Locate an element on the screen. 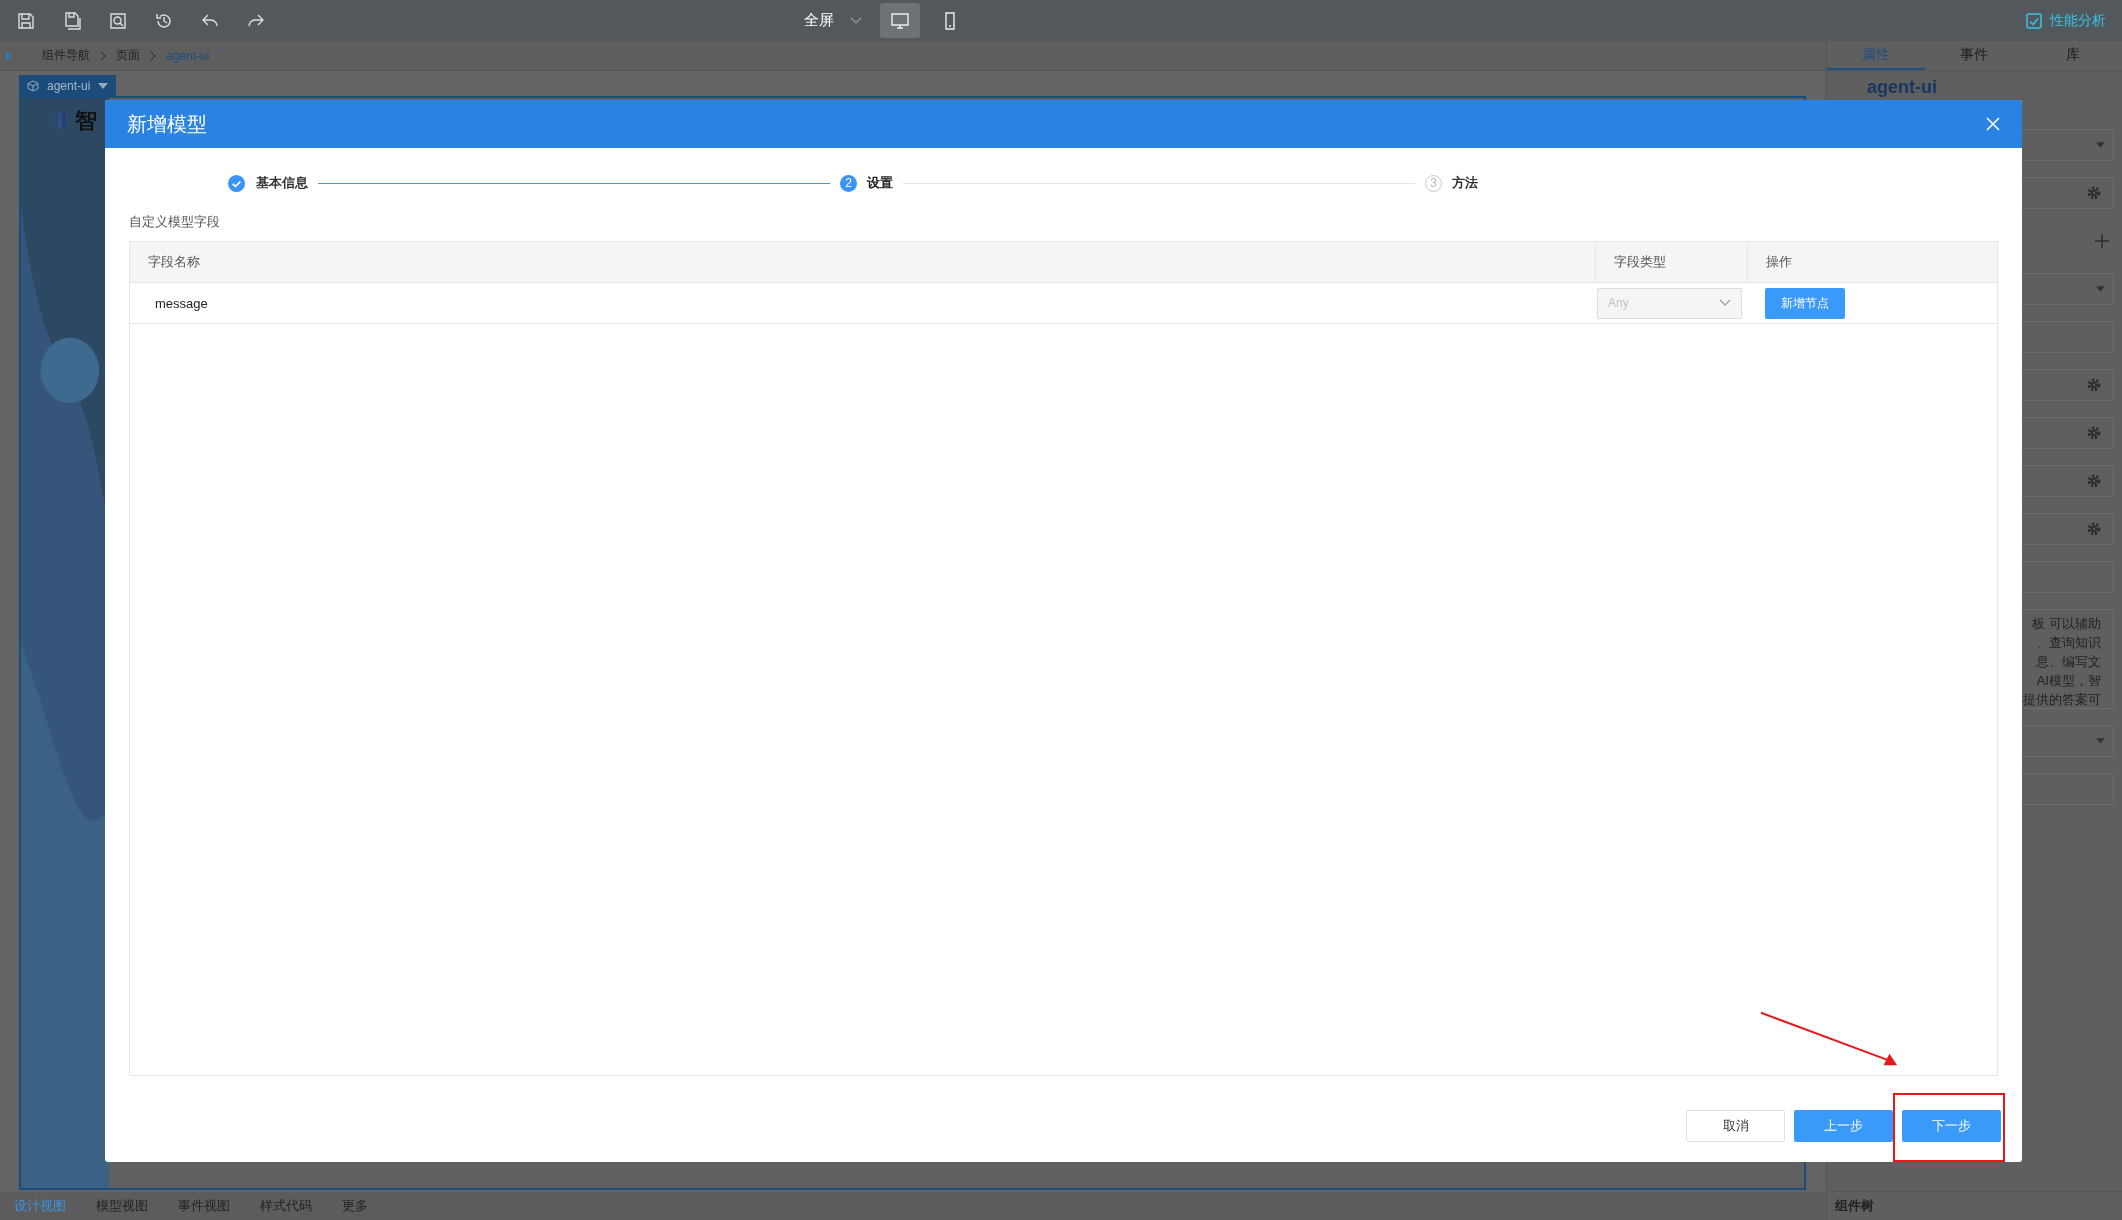 The width and height of the screenshot is (2122, 1220). column-header: 字段名称 is located at coordinates (174, 262).